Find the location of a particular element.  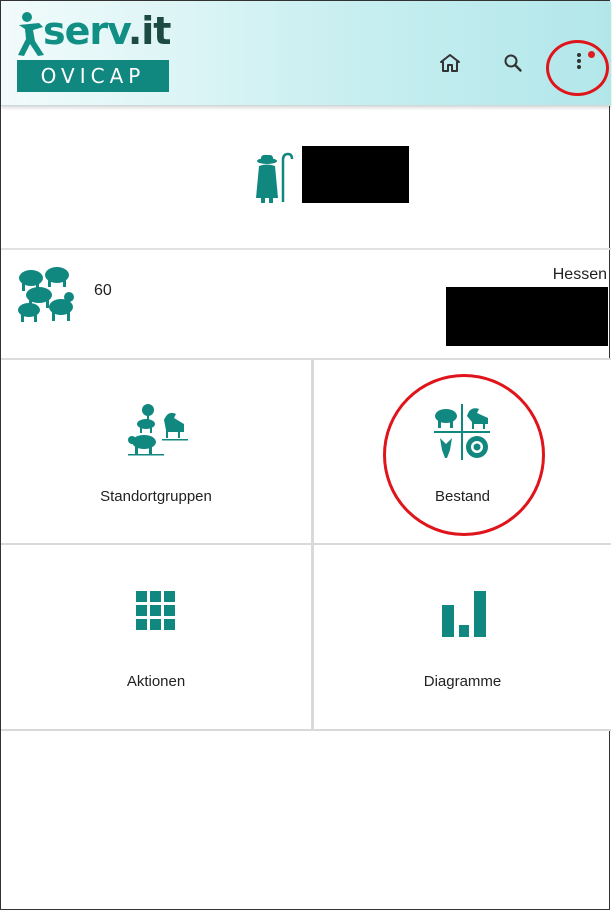

logo-subtitle: OVICAP is located at coordinates (93, 76).